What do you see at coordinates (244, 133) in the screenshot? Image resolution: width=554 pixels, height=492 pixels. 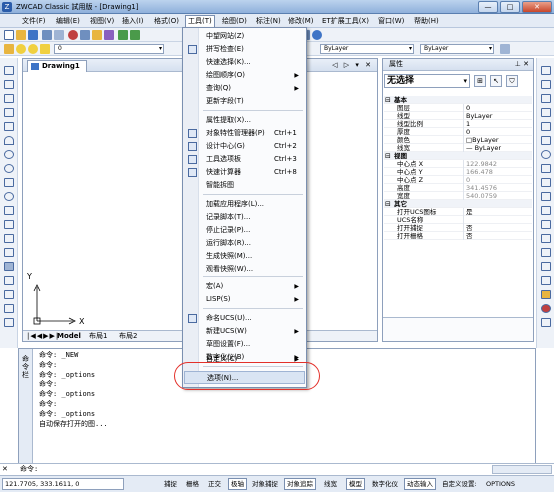 I see `tools-menu-item: 对象特性管理器(P) Ctrl+1` at bounding box center [244, 133].